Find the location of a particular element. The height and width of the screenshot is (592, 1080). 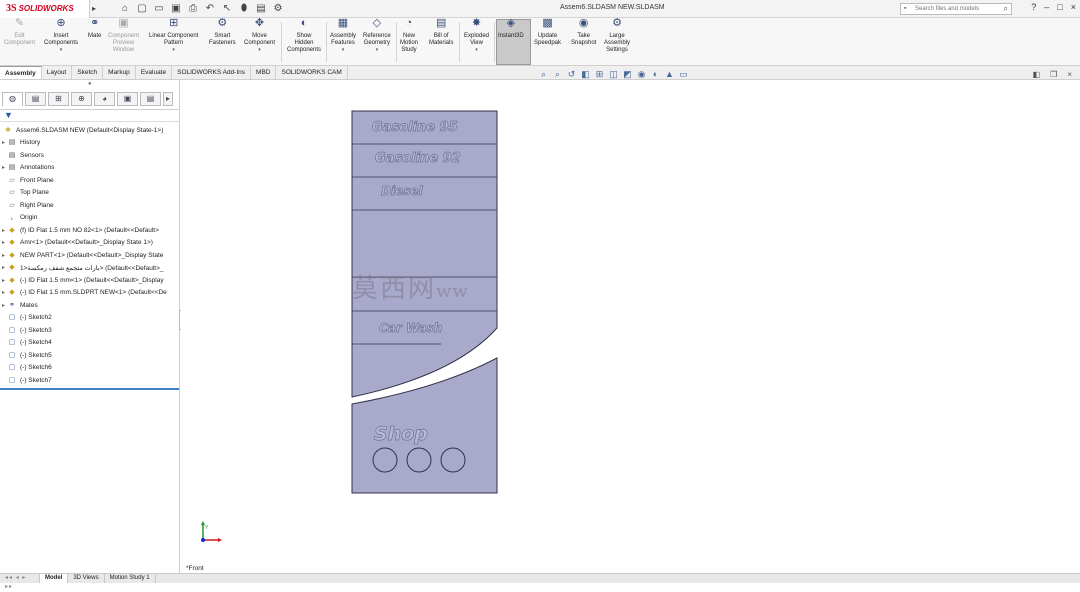

display-style-icon: ◩ is located at coordinates (627, 74).